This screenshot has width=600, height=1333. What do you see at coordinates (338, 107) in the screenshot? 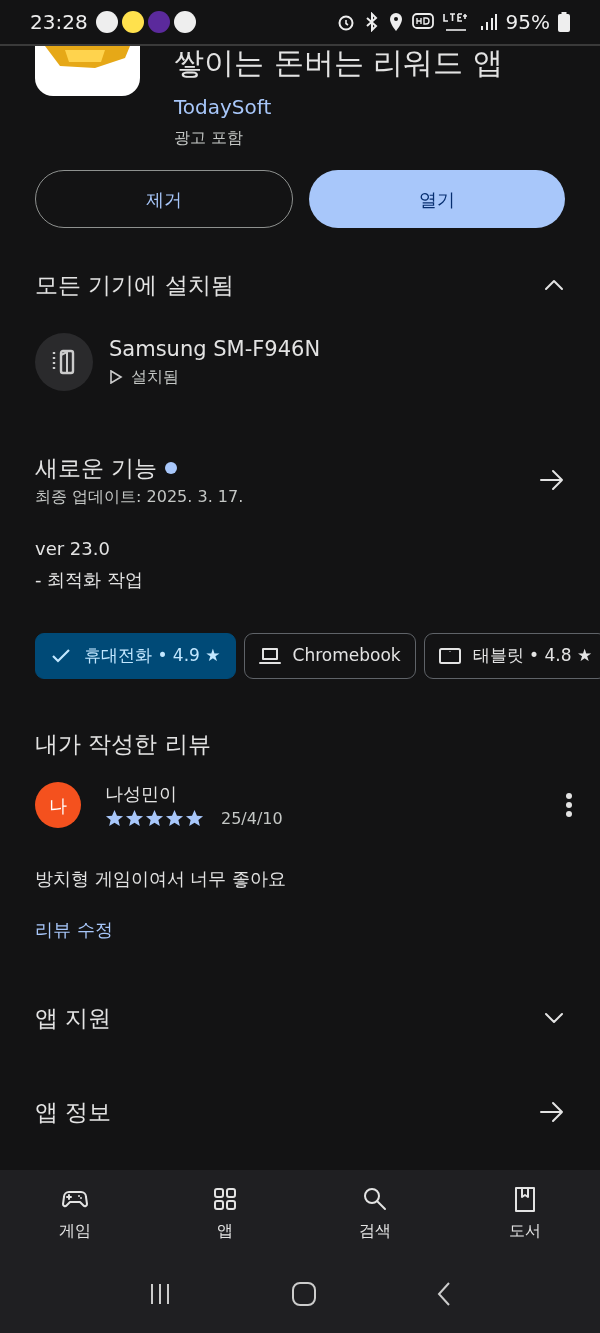
I see `developer-link: TodaySoft` at bounding box center [338, 107].